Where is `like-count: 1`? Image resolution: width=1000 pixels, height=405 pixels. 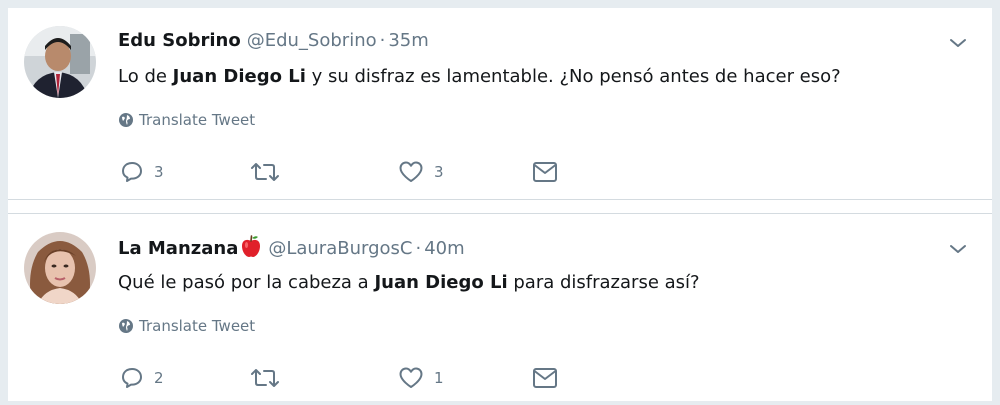 like-count: 1 is located at coordinates (439, 378).